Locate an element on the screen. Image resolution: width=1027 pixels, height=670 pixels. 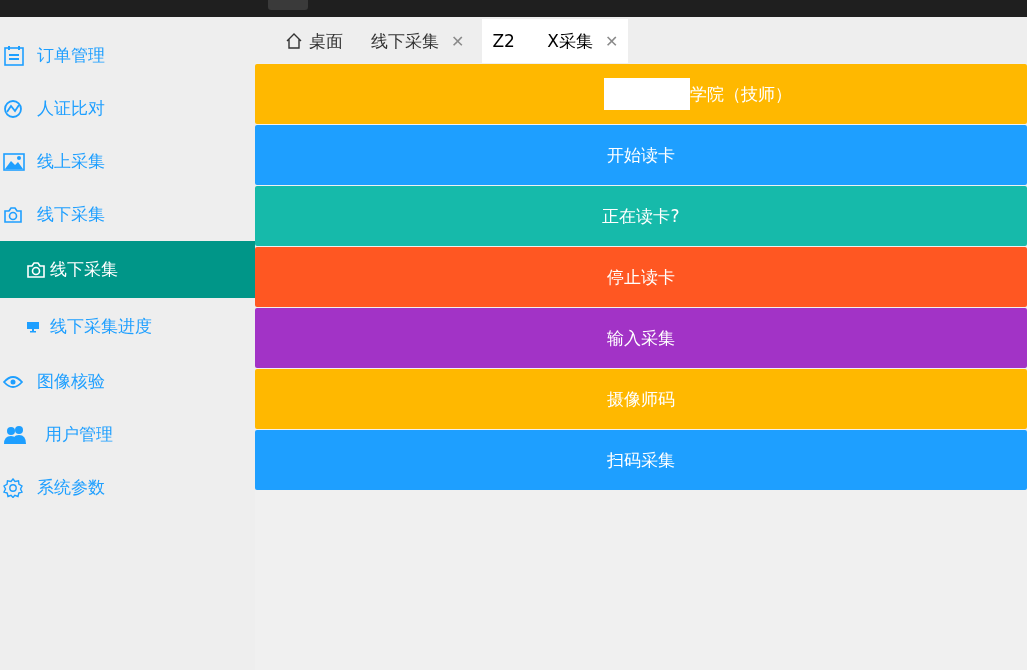
action-button: 学院（技师） is located at coordinates (641, 94).